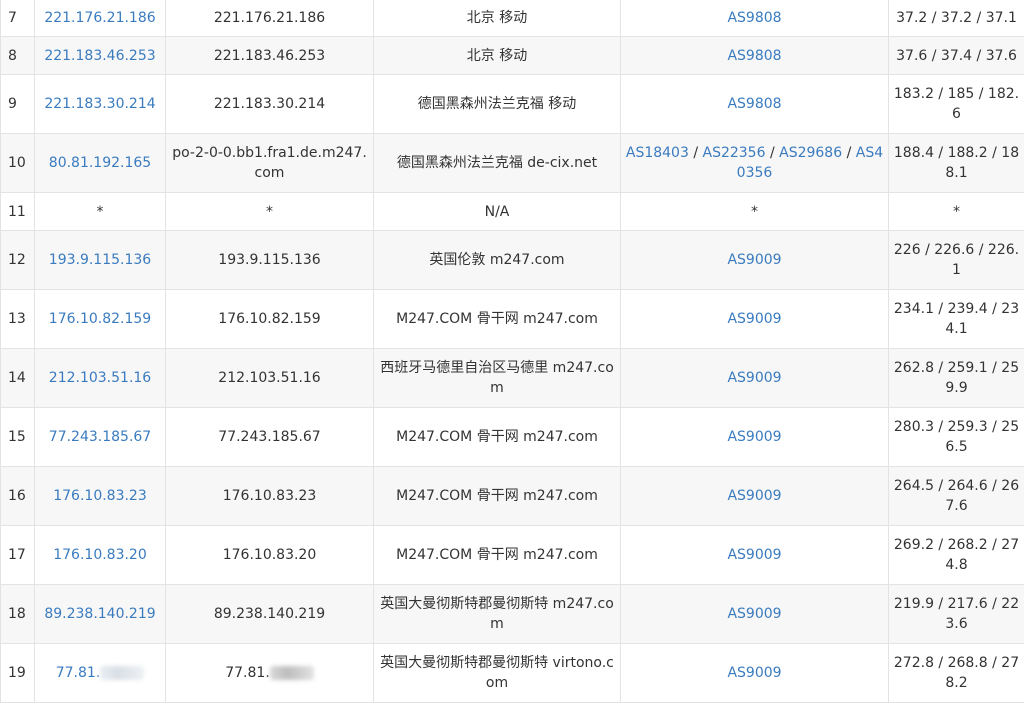 The height and width of the screenshot is (703, 1024). I want to click on latency-text: 234.1 / 239.4 / 234.1, so click(956, 319).